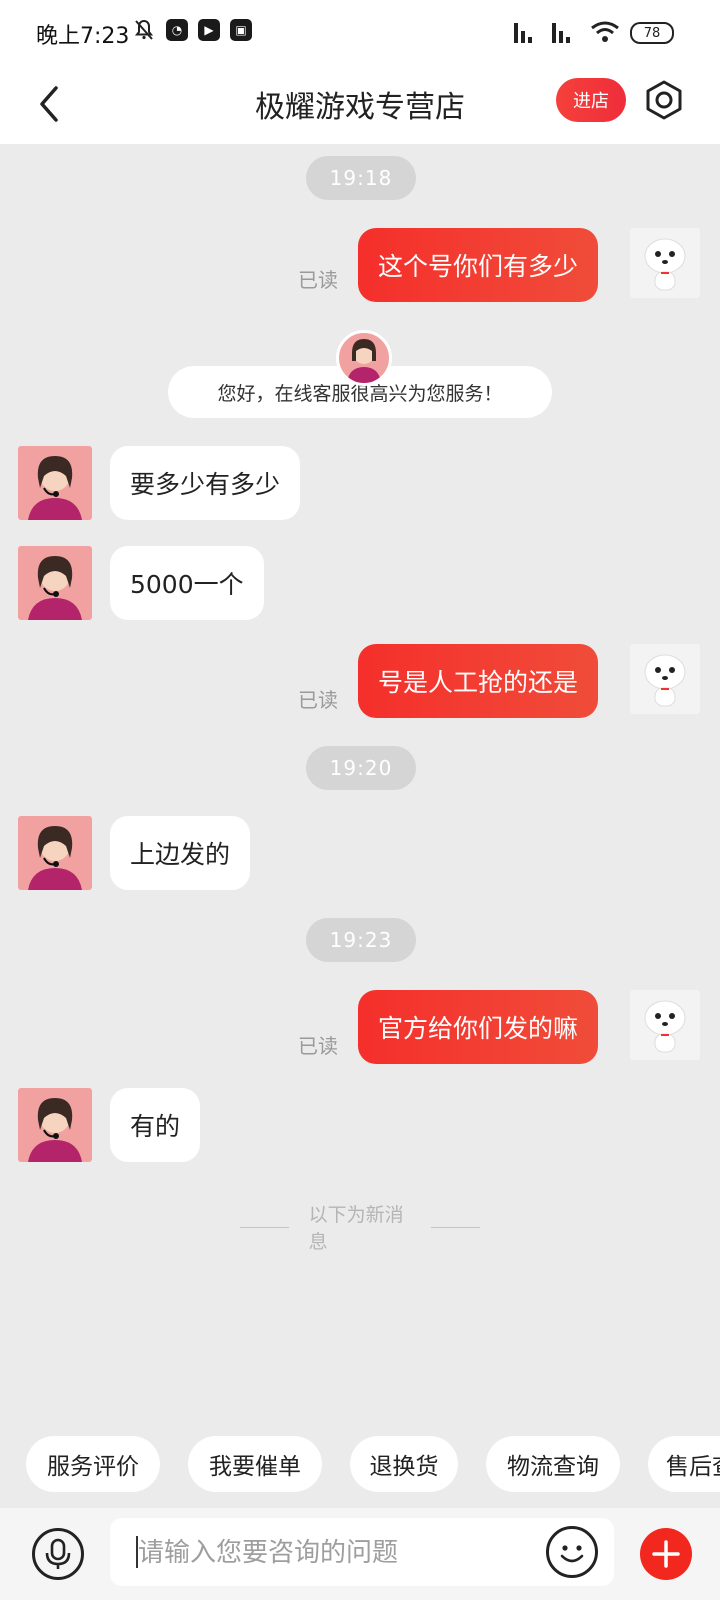 The width and height of the screenshot is (720, 1600). Describe the element at coordinates (361, 940) in the screenshot. I see `time-stamp: 19:23` at that location.